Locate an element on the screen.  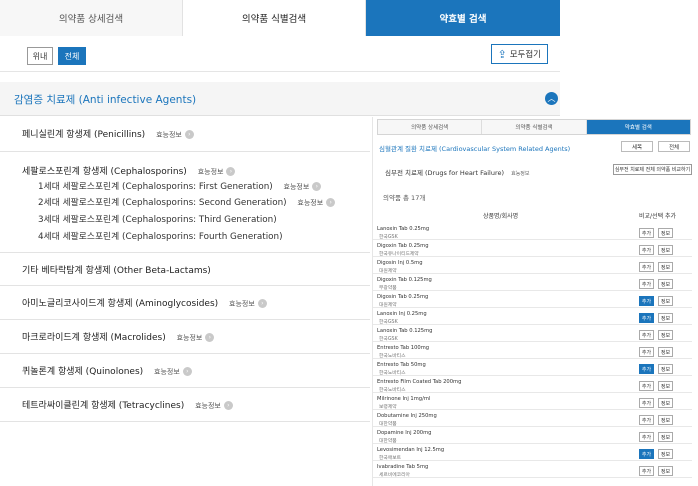
company-name: 한국노바티스 is located at coordinates (392, 373).